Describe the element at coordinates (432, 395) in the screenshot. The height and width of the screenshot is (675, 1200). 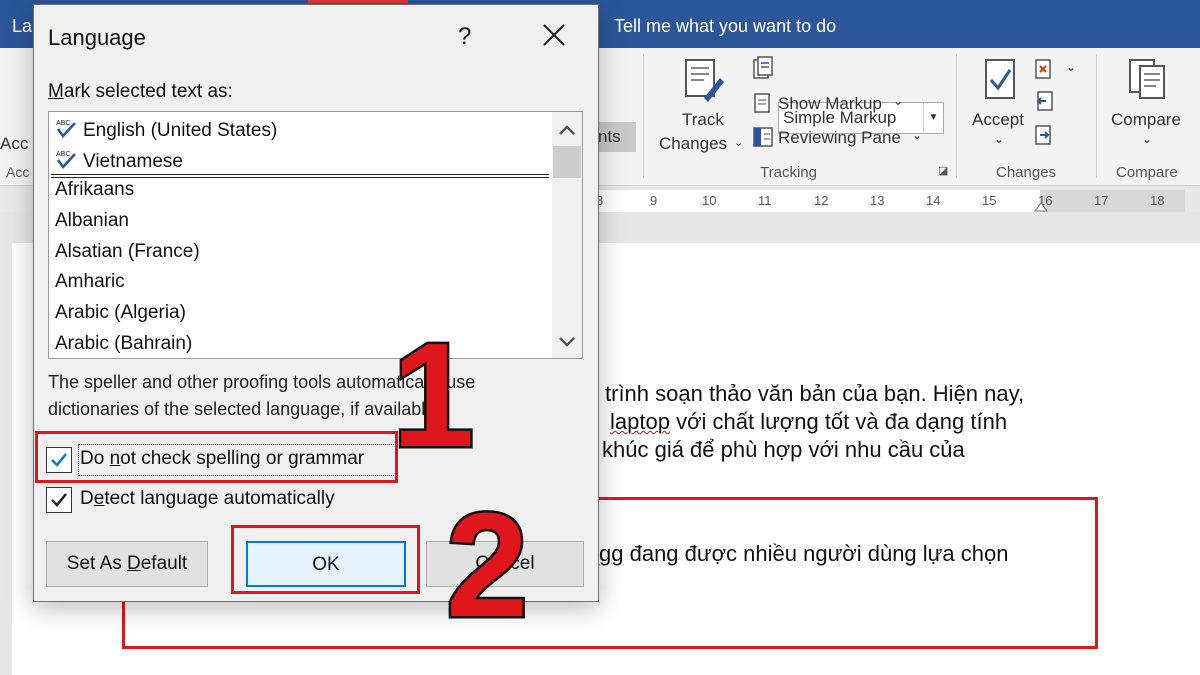
I see `step-number-1: 1` at that location.